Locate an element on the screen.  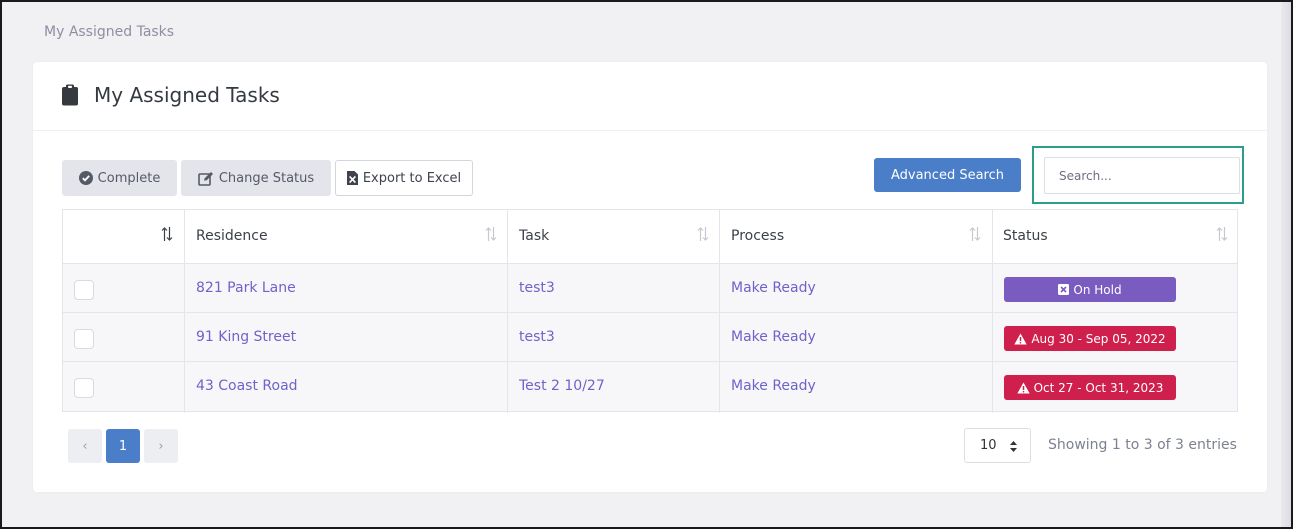
column-header-status: Status is located at coordinates (1025, 236).